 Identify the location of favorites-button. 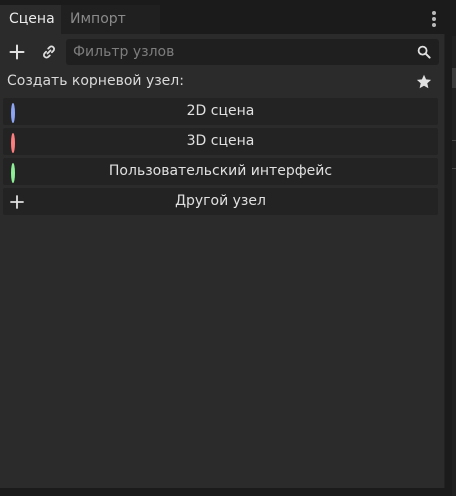
(424, 82).